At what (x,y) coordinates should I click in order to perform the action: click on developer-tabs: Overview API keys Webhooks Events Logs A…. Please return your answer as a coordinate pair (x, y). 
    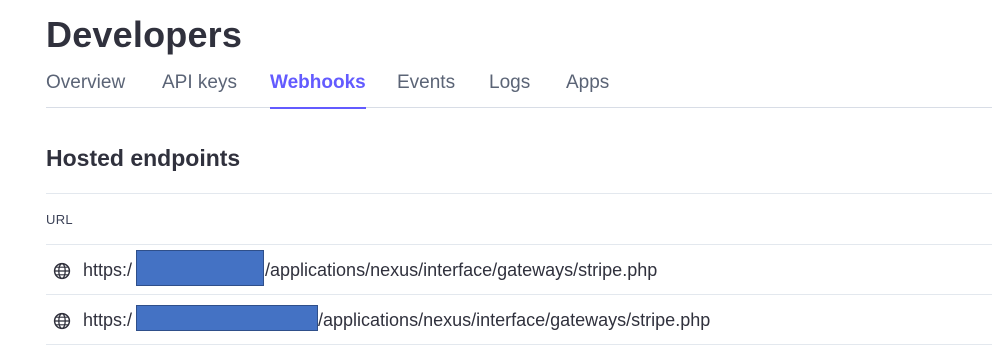
    Looking at the image, I should click on (519, 90).